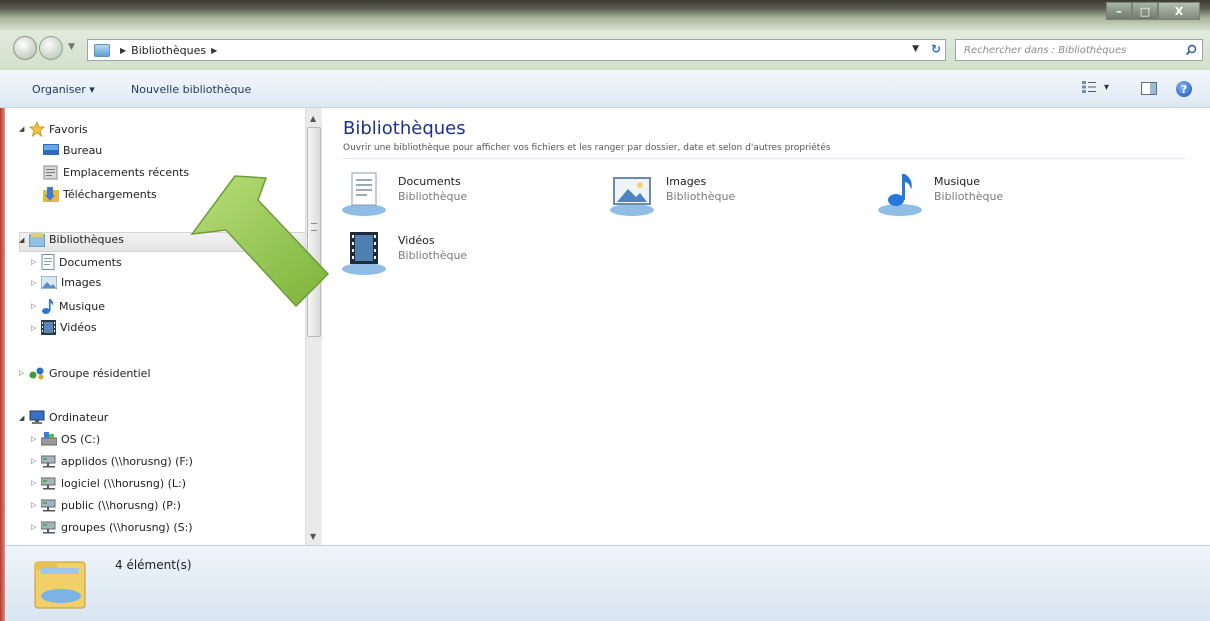 The width and height of the screenshot is (1210, 621). I want to click on nav-item-music: ▷ Musique, so click(68, 306).